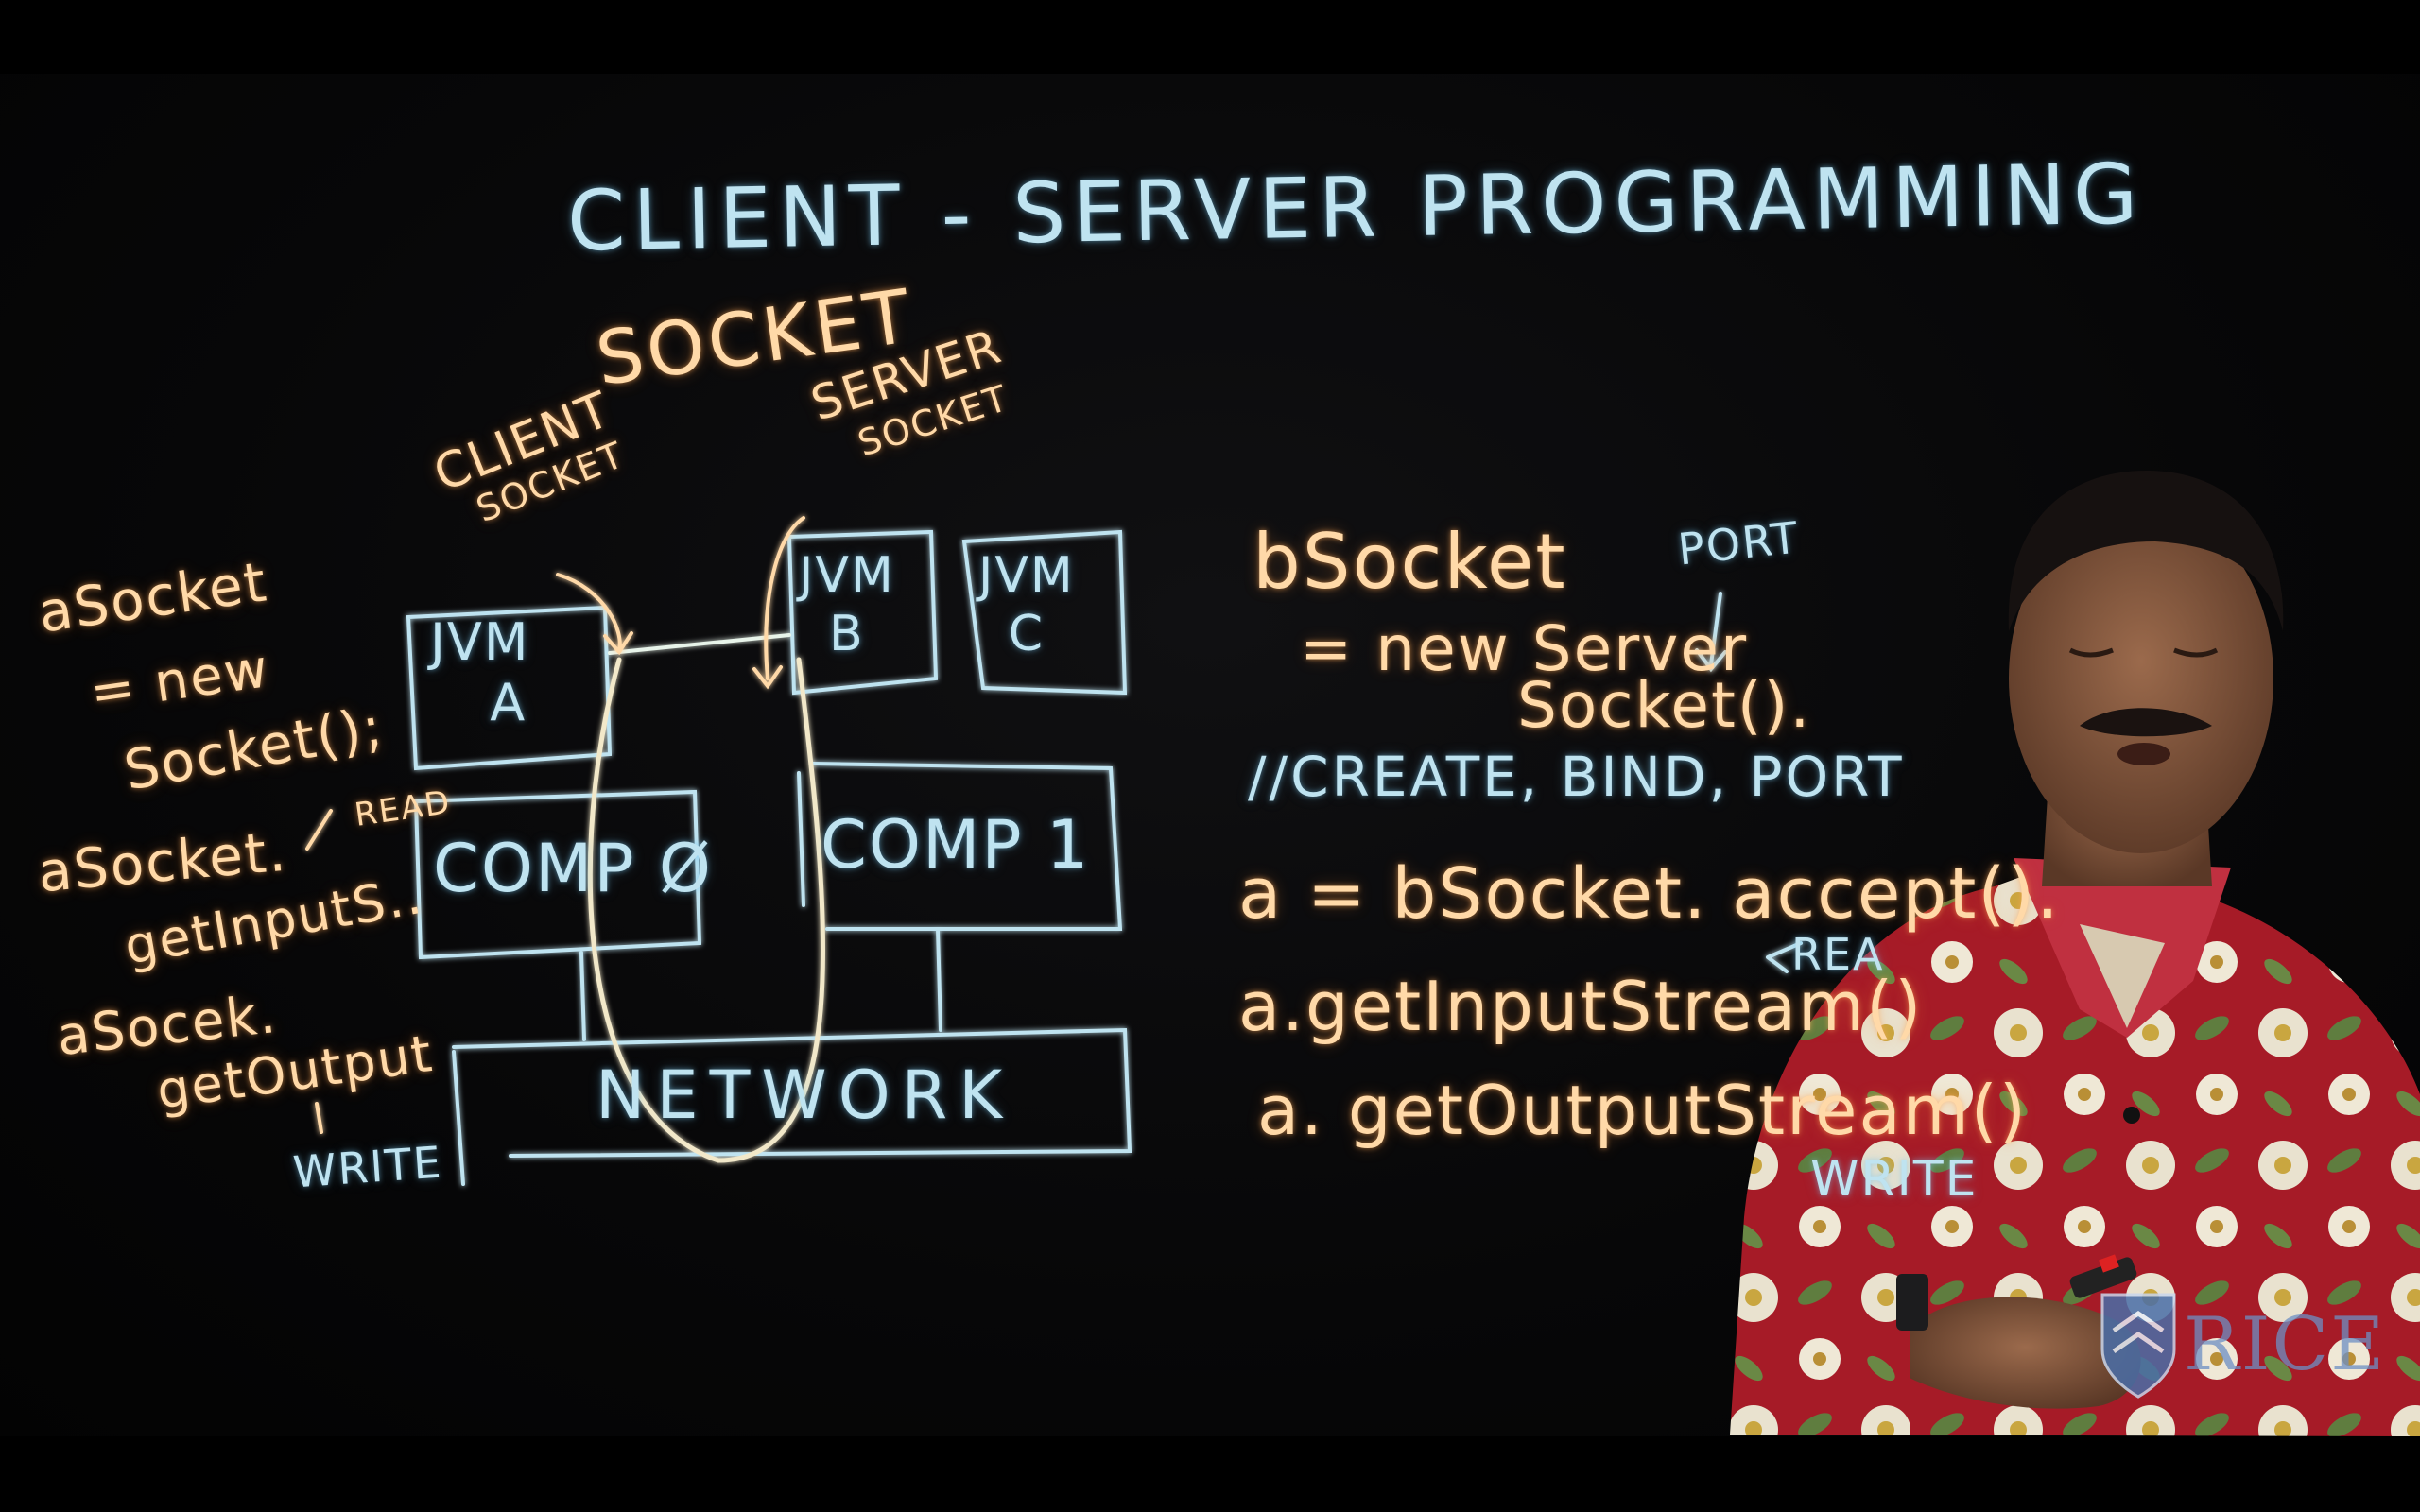 The image size is (2420, 1512). What do you see at coordinates (847, 604) in the screenshot?
I see `jvm-b-label: JVM B` at bounding box center [847, 604].